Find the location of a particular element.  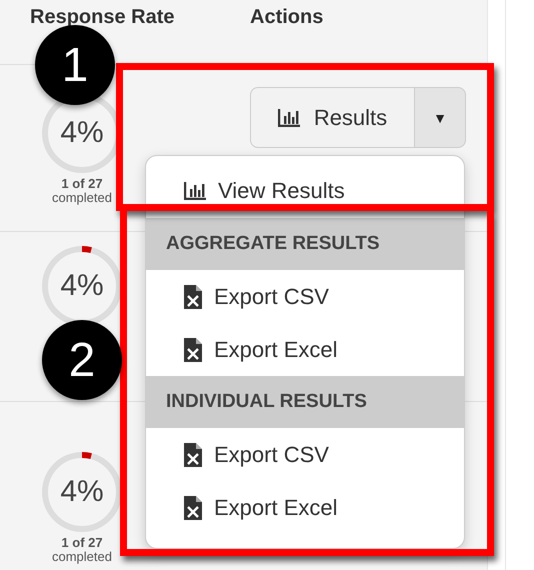

menu-item: View Results is located at coordinates (305, 191).